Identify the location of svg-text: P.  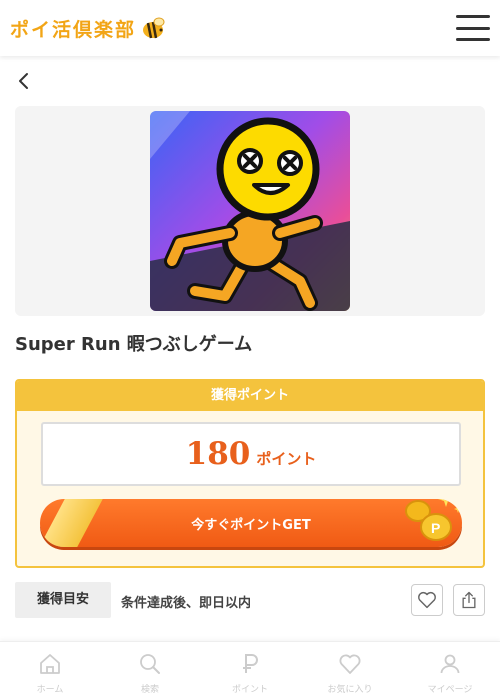
(435, 528).